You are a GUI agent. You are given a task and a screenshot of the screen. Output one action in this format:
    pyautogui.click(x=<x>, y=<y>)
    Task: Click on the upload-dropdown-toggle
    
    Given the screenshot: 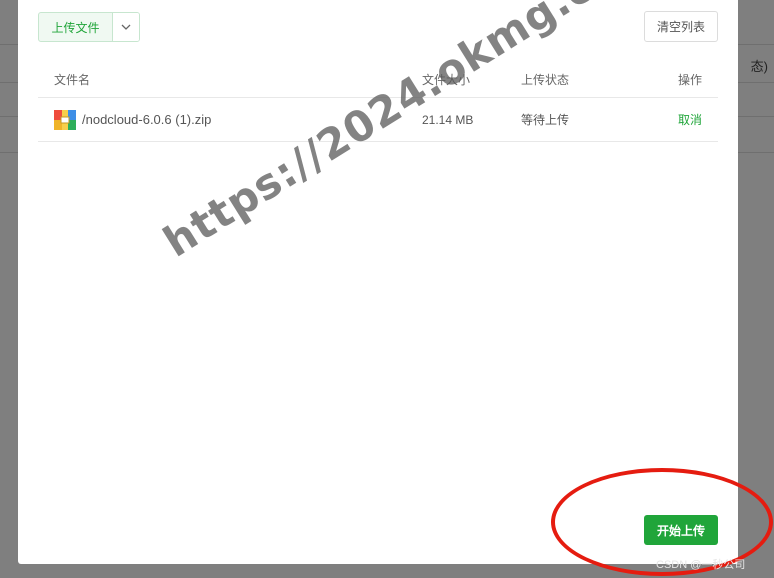 What is the action you would take?
    pyautogui.click(x=126, y=27)
    